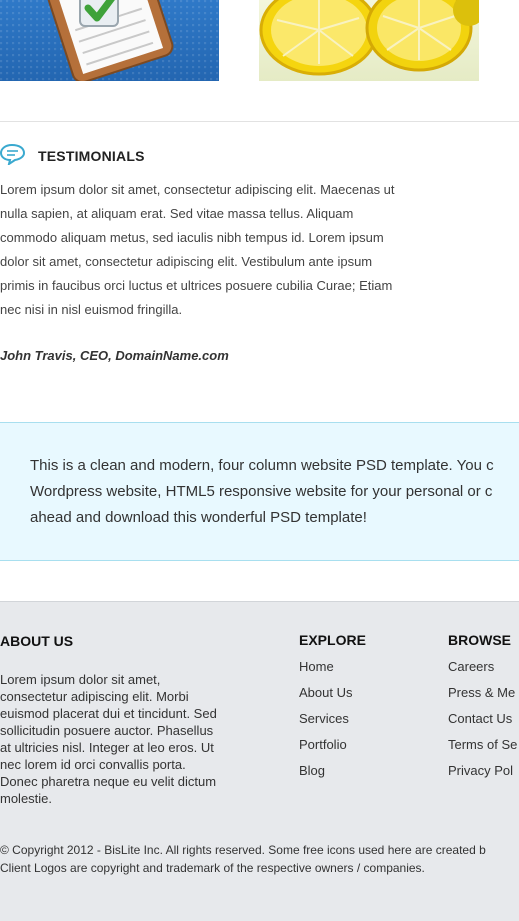 The image size is (519, 921). Describe the element at coordinates (94, 696) in the screenshot. I see `about-line: consectetur adipiscing elit. Morbi` at that location.